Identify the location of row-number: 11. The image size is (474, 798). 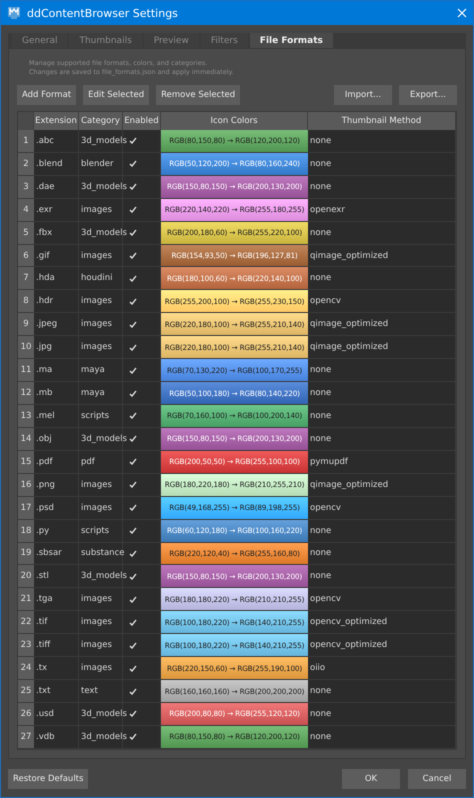
(26, 370).